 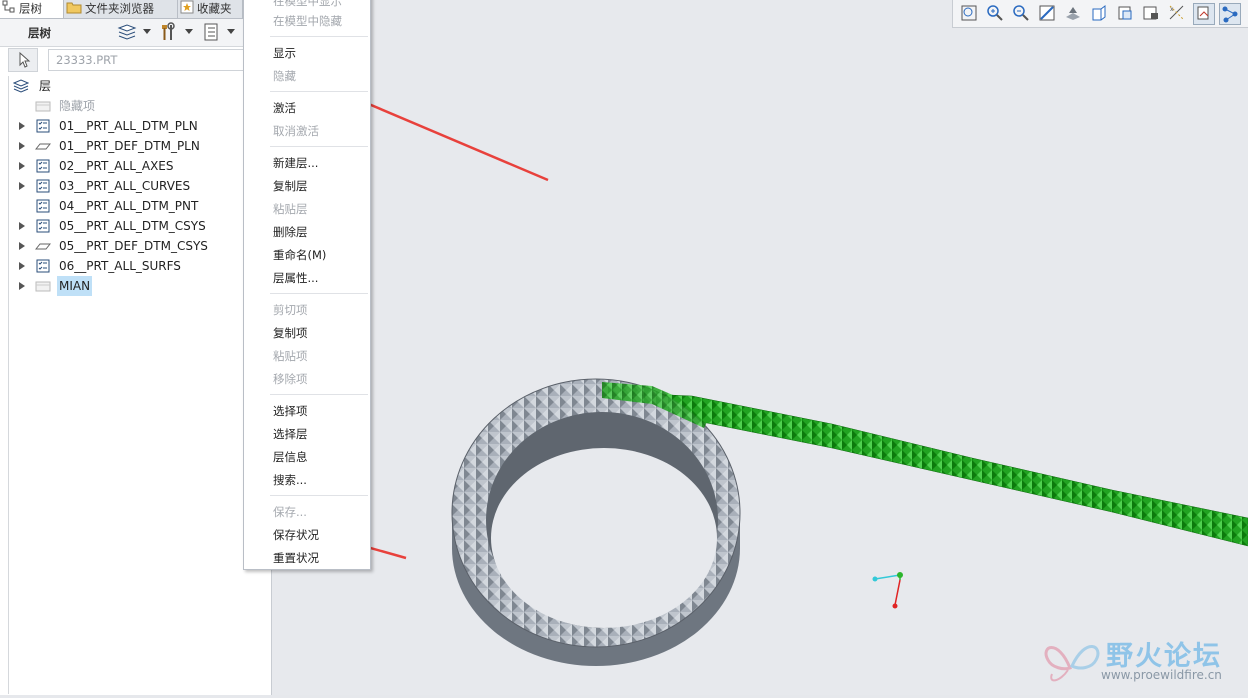 I want to click on hidden-layer-icon, so click(x=43, y=106).